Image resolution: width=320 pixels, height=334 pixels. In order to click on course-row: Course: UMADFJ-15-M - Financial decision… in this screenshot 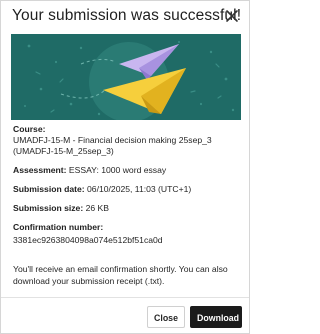, I will do `click(127, 140)`.